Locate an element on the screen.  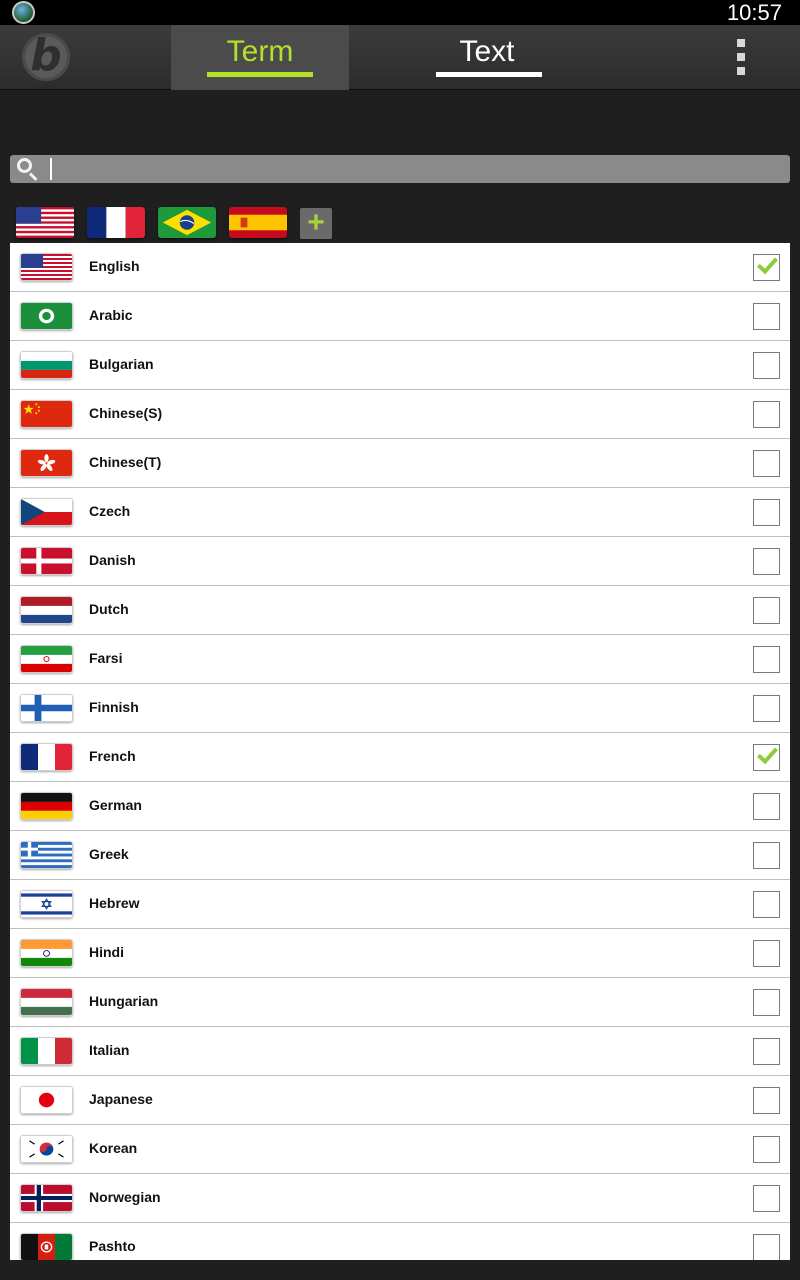
language-name: Japanese is located at coordinates (121, 1099).